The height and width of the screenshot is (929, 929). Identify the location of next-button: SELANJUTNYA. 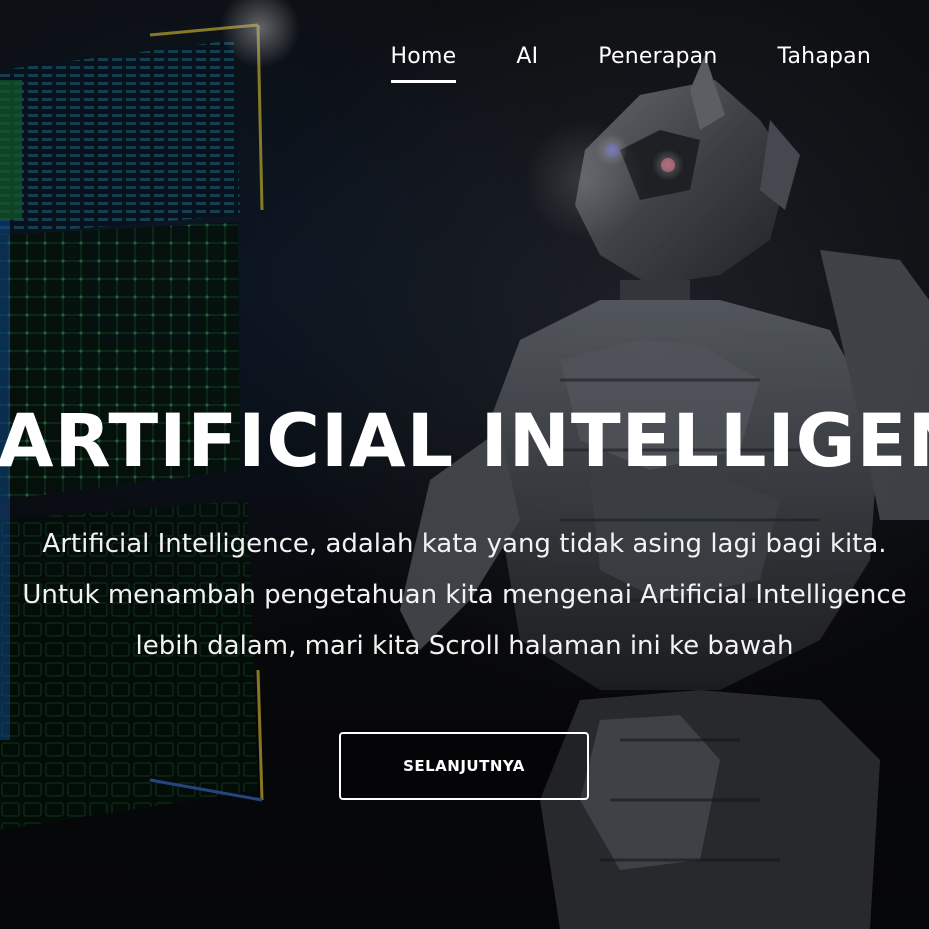
(464, 766).